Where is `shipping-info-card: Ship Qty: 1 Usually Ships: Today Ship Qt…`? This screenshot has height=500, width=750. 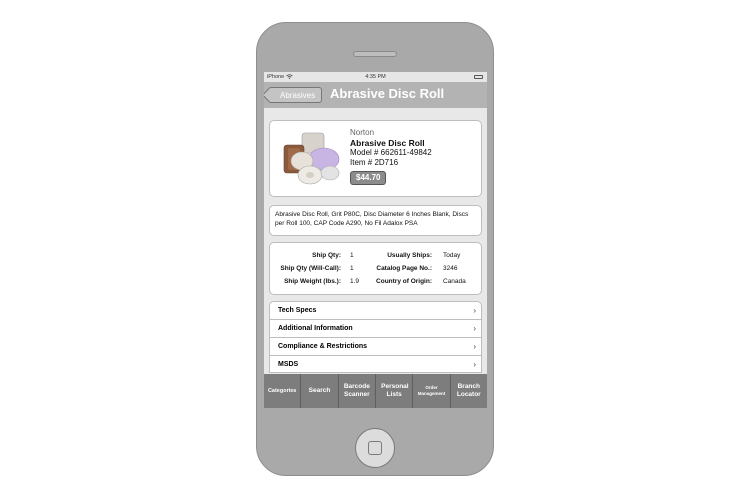
shipping-info-card: Ship Qty: 1 Usually Ships: Today Ship Qt… is located at coordinates (375, 268).